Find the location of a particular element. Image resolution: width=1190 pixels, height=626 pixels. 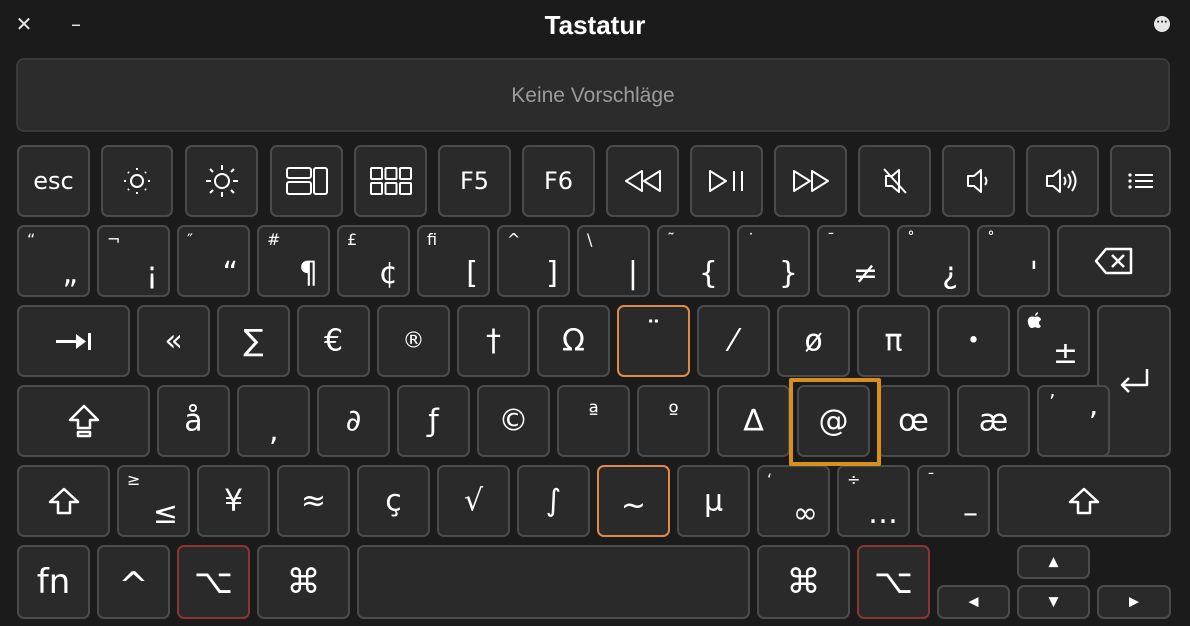

key-volume-up is located at coordinates (1062, 181).